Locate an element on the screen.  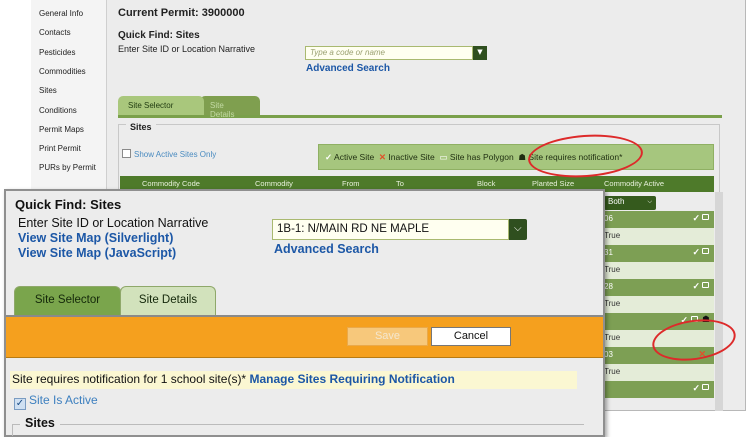
commodity-active-column: 06 ✓ True 31 ✓ True 28 ✓ True ✓ ☗ True 03 ✕ True ✓ is located at coordinates (657, 301).